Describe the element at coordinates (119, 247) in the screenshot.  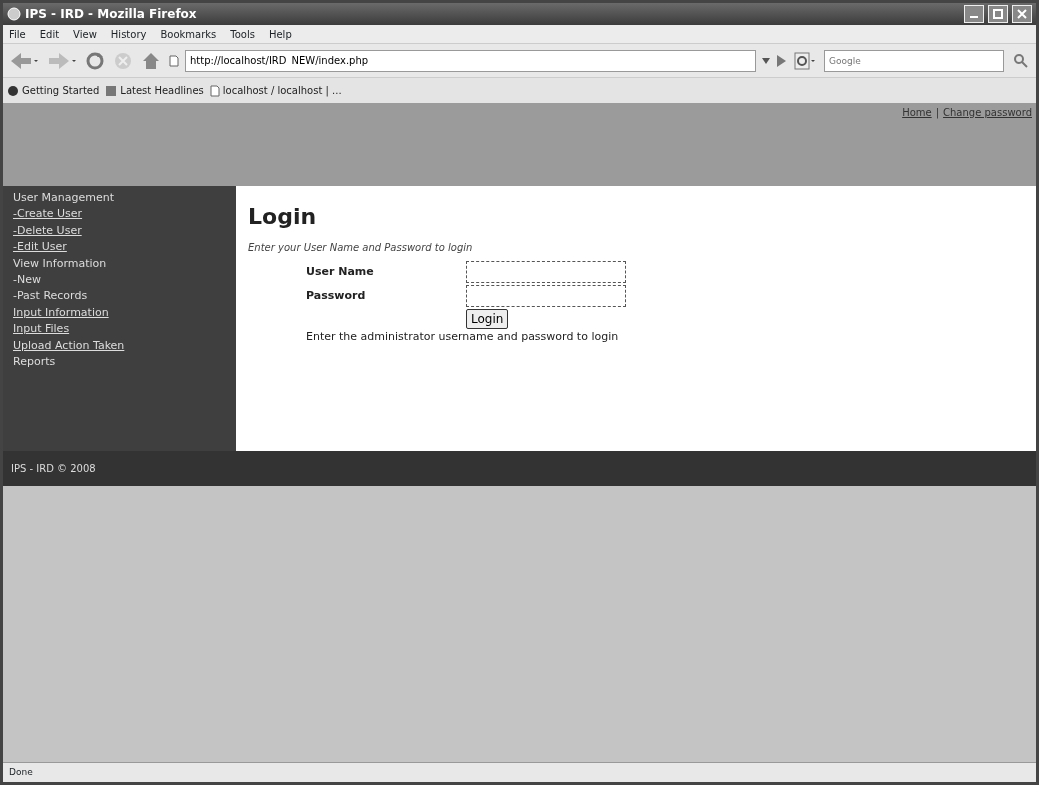
I see `sidebar-link: -Edit User` at that location.